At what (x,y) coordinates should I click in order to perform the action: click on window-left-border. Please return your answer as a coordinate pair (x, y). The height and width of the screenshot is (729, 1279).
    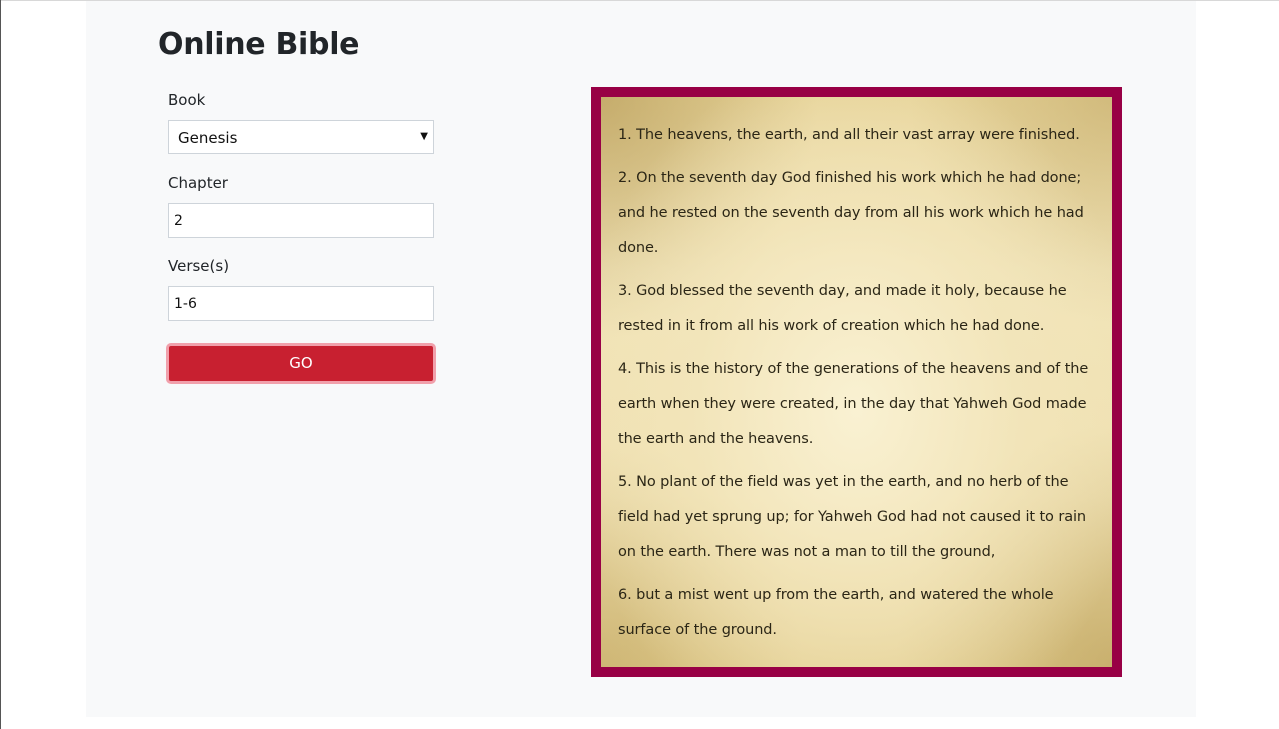
    Looking at the image, I should click on (0, 364).